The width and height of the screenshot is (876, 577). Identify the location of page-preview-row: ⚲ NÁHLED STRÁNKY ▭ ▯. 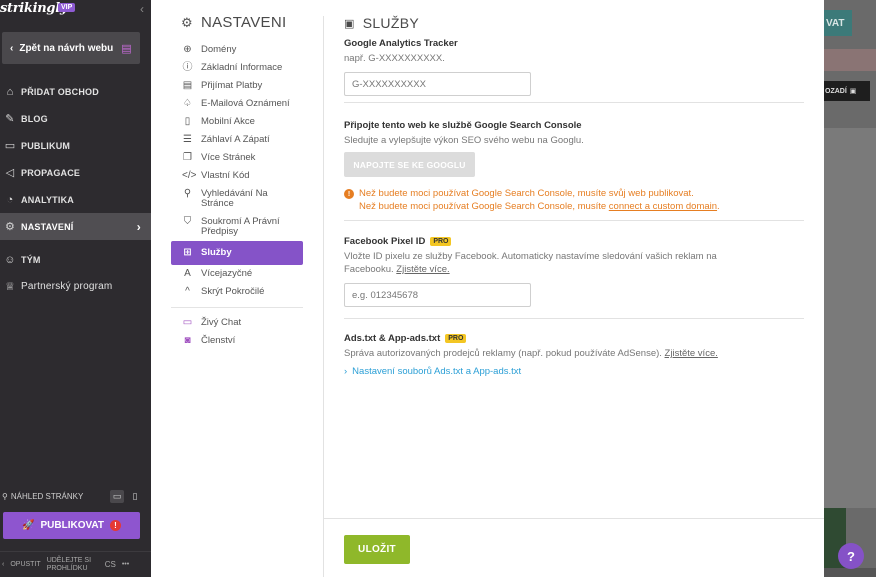
(72, 496).